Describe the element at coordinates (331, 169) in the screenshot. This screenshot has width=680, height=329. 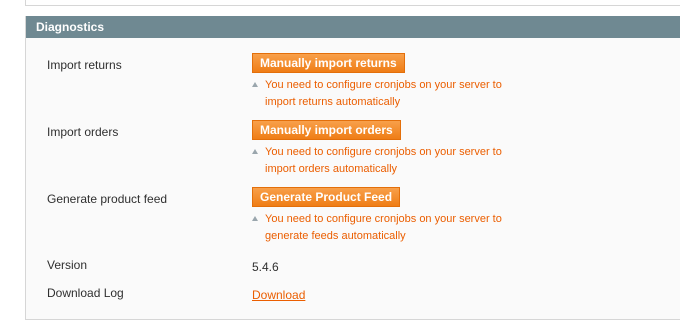
I see `note-line: import orders automatically` at that location.